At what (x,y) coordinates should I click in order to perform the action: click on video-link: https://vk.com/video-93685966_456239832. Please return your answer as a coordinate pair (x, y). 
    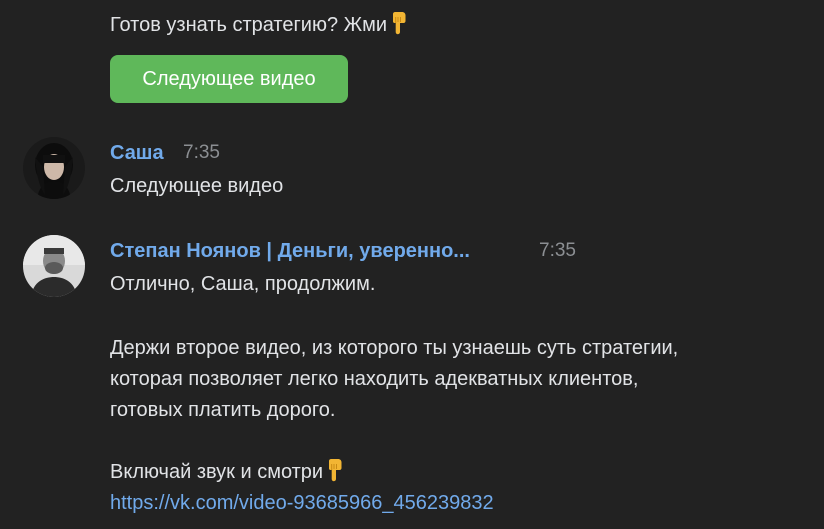
    Looking at the image, I should click on (302, 503).